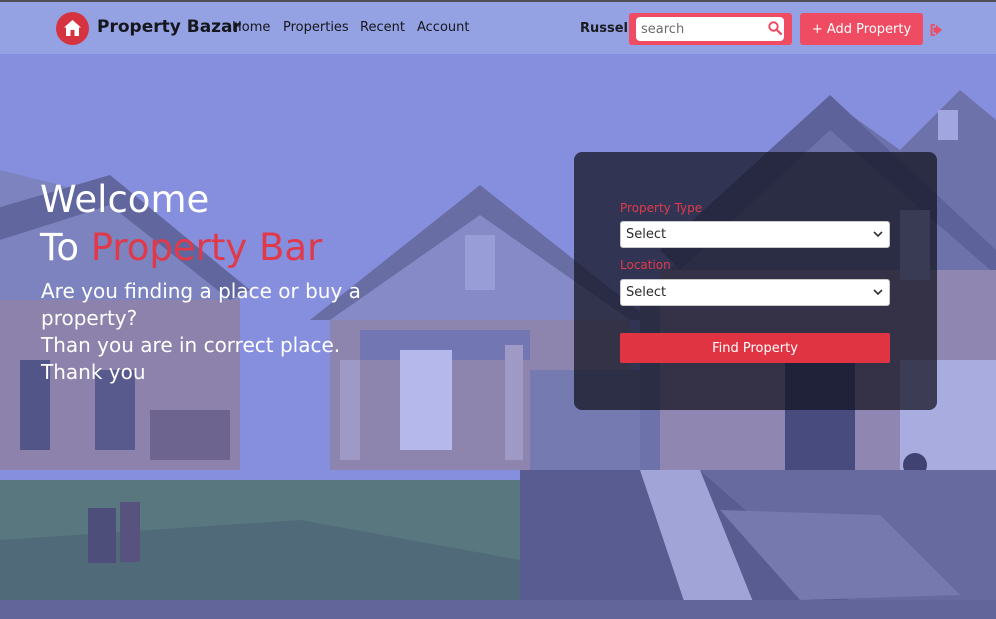 The image size is (996, 619). I want to click on hero-brand-accent: Property Bar, so click(206, 247).